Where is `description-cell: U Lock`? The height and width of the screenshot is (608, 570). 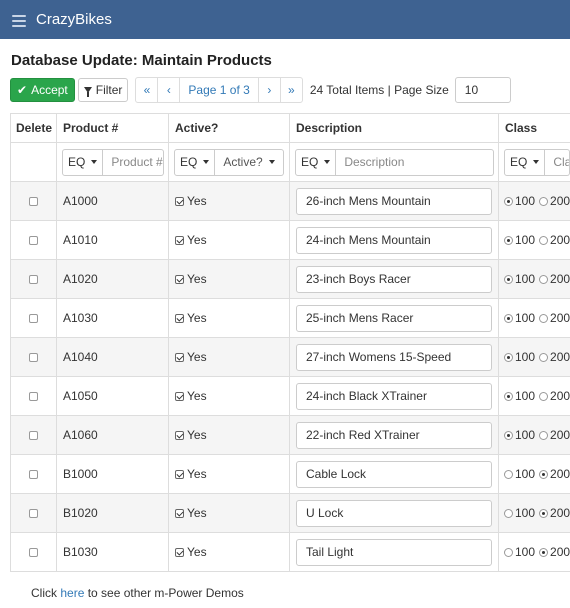 description-cell: U Lock is located at coordinates (394, 513).